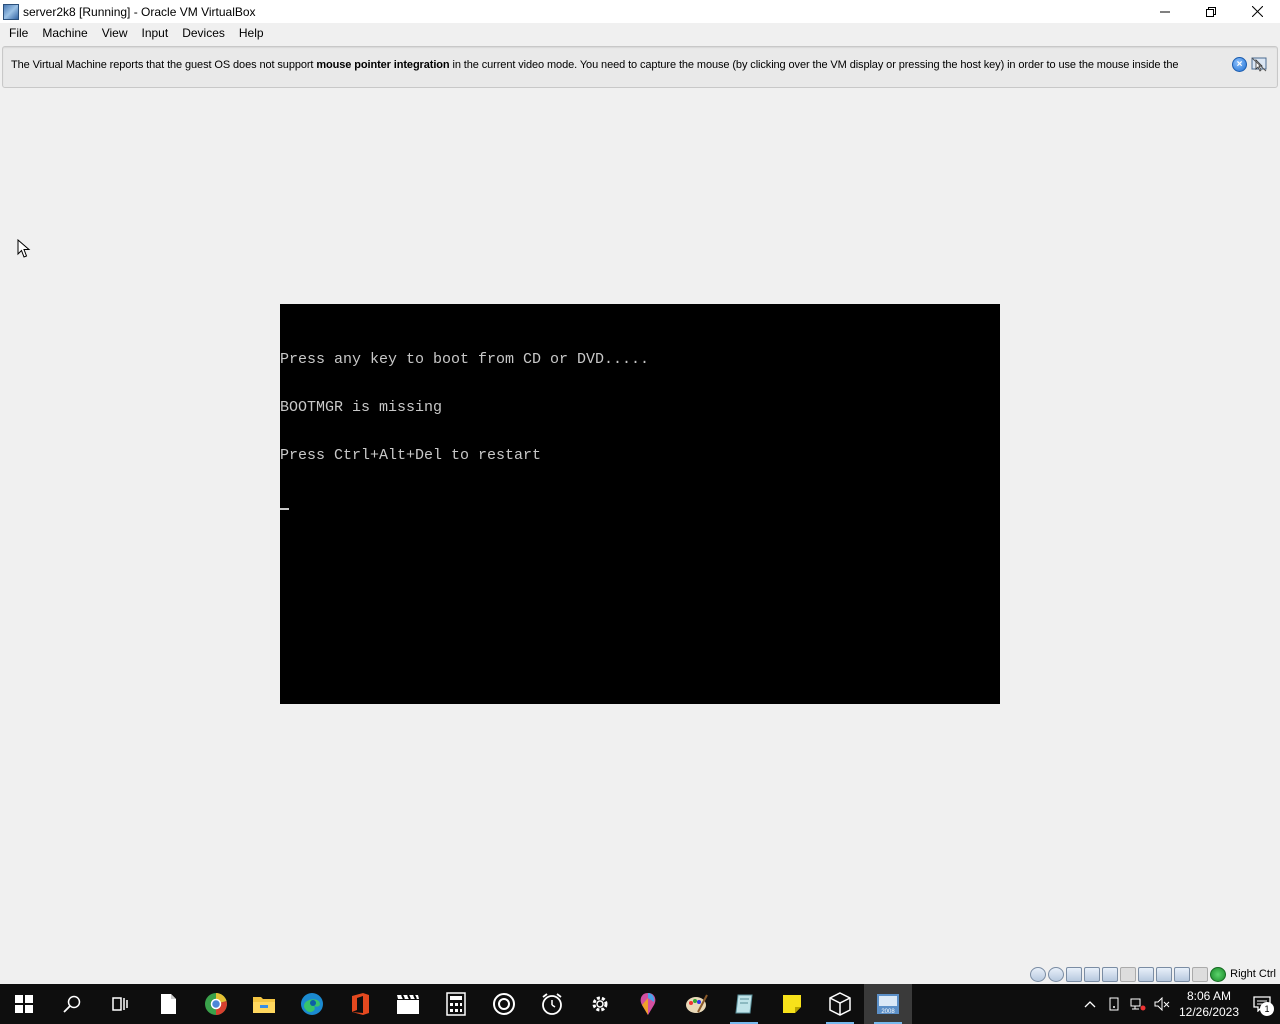  What do you see at coordinates (24, 248) in the screenshot?
I see `mouse-pointer-icon` at bounding box center [24, 248].